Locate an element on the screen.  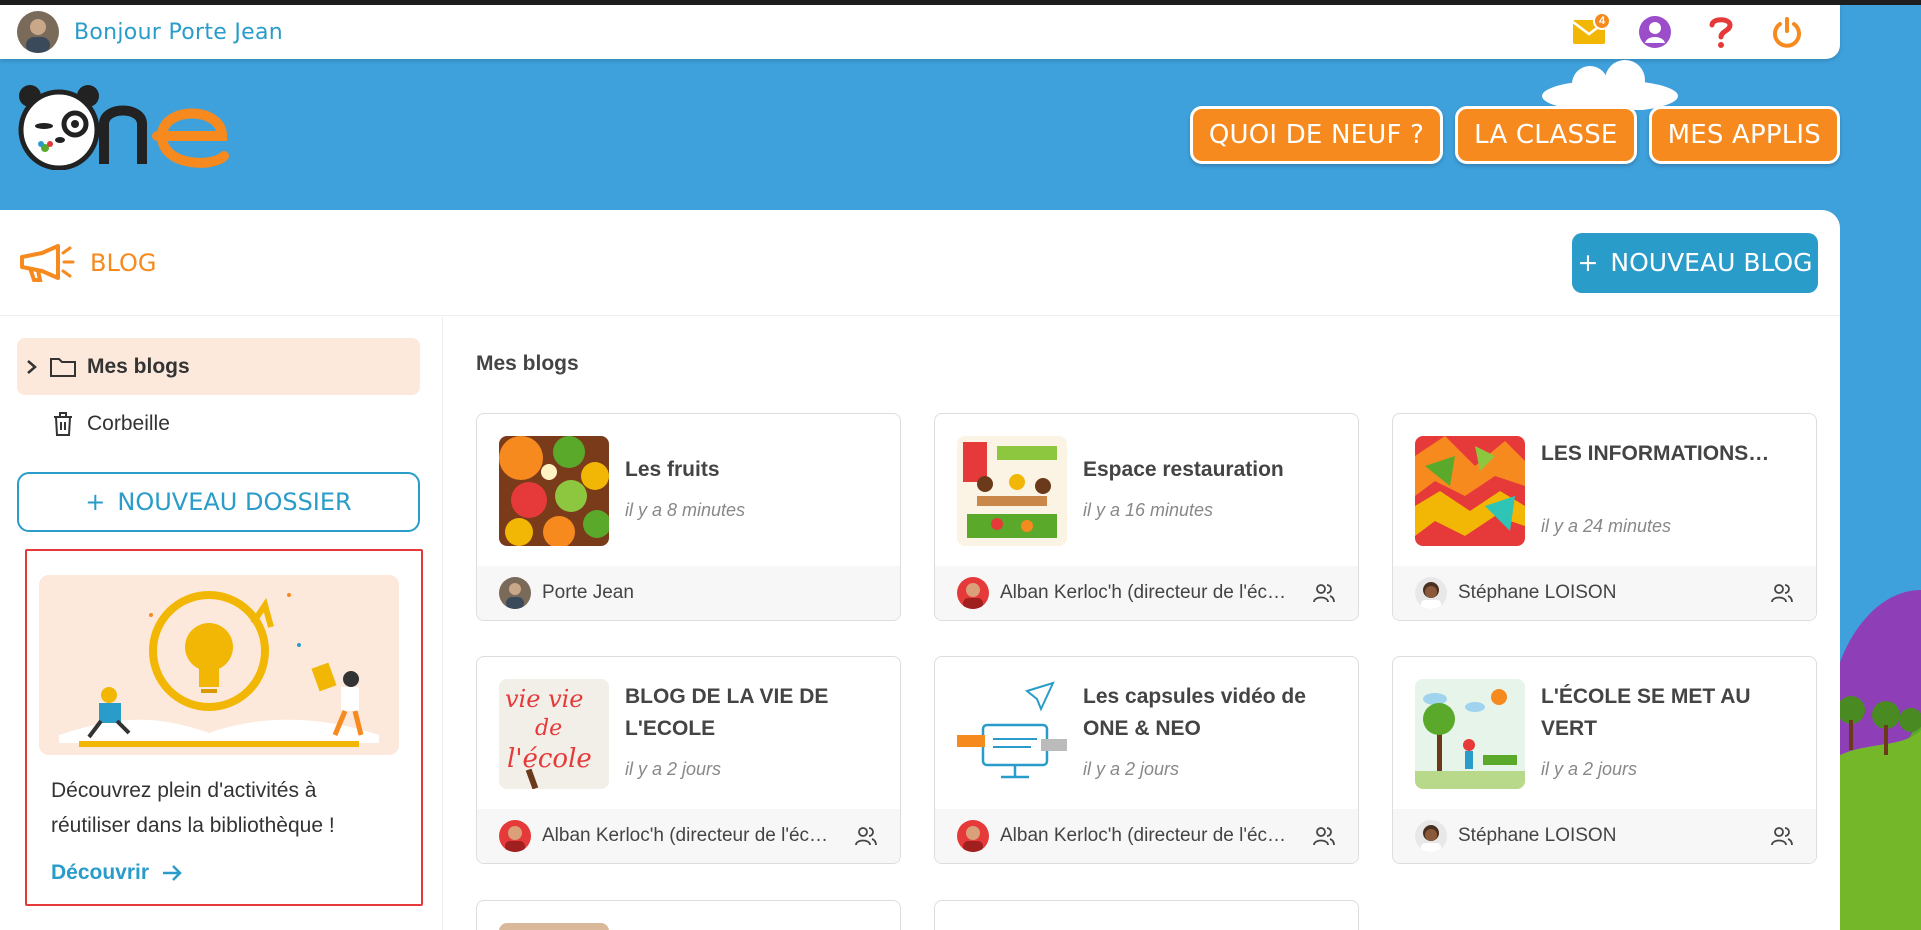
help-icon is located at coordinates (1721, 32).